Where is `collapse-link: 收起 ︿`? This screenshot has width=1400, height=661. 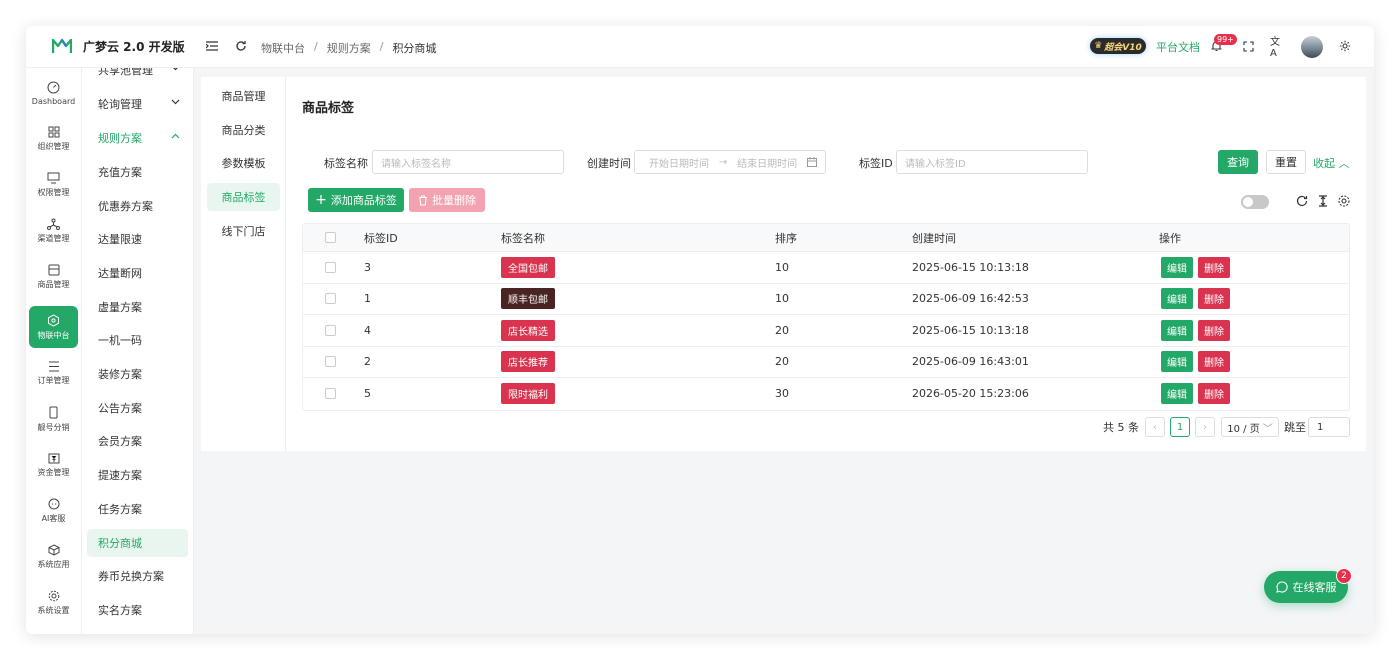 collapse-link: 收起 ︿ is located at coordinates (1331, 163).